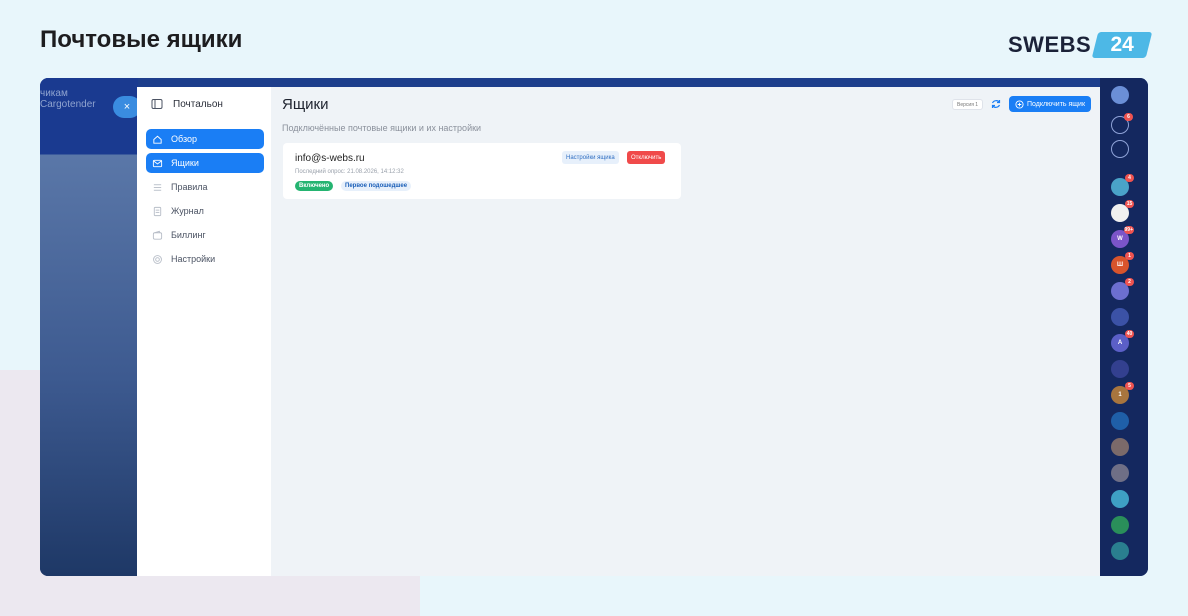  What do you see at coordinates (157, 235) in the screenshot?
I see `wallet-icon` at bounding box center [157, 235].